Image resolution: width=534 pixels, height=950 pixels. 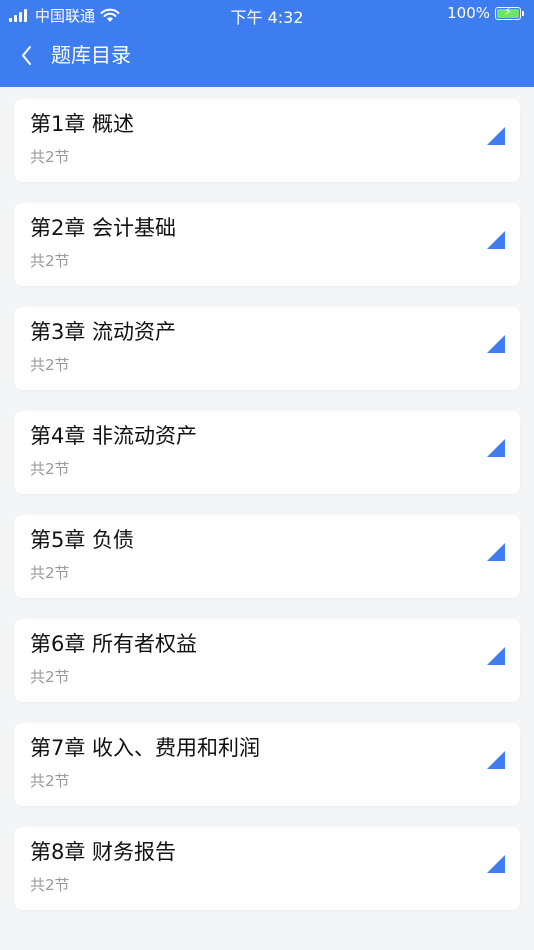 I want to click on back-button, so click(x=29, y=56).